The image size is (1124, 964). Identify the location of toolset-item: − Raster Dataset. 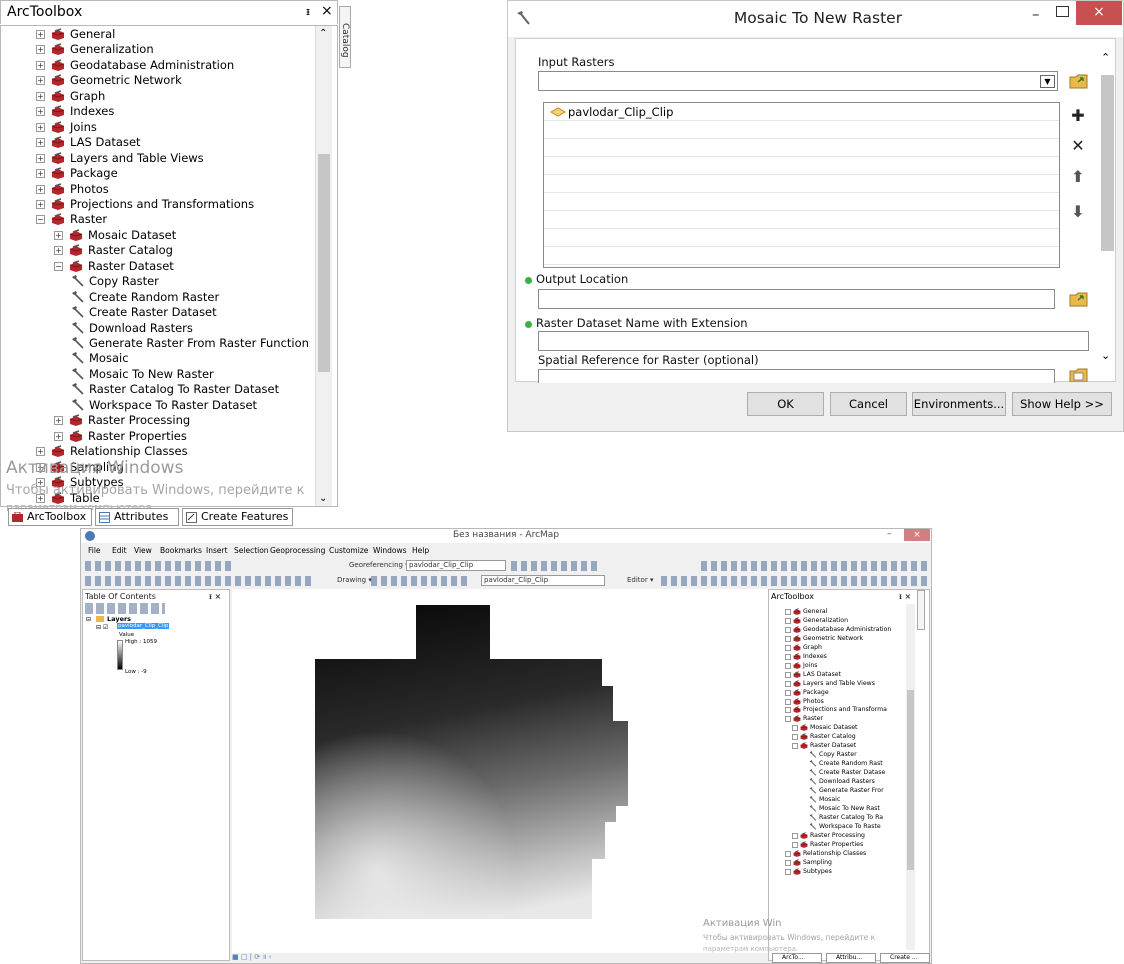
(158, 266).